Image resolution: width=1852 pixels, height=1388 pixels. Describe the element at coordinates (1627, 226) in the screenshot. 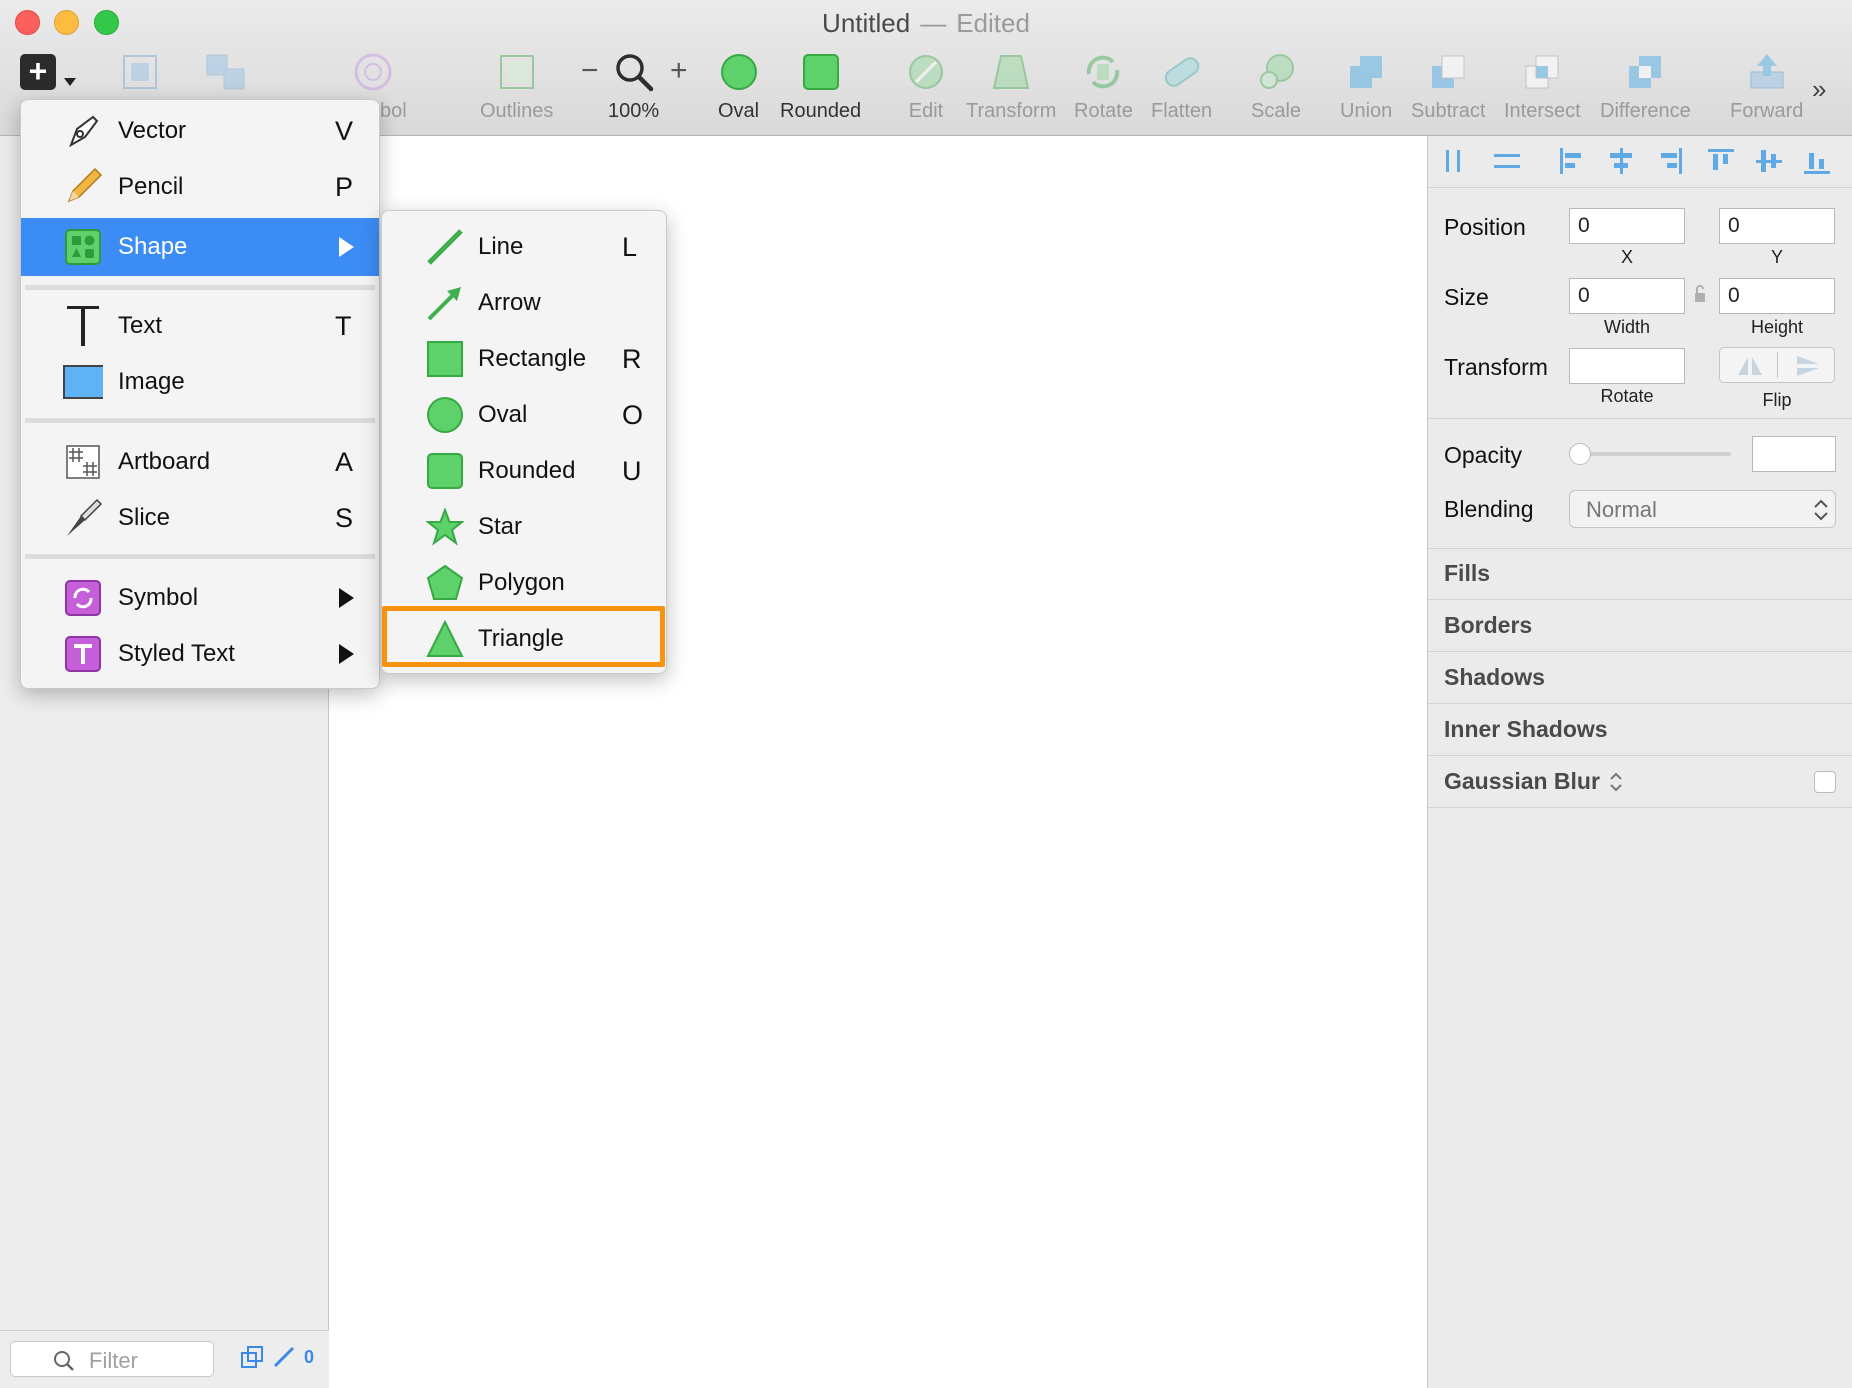

I see `position-x-field: 0` at that location.